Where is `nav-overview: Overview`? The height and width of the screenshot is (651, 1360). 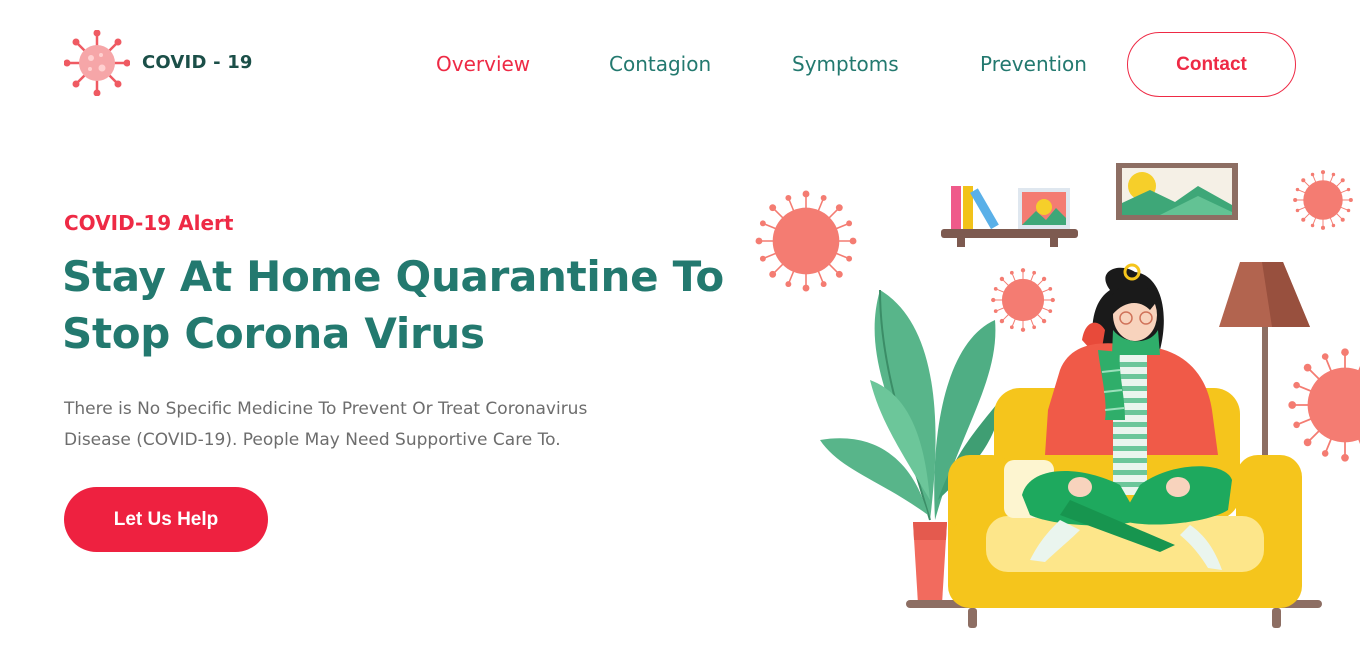 nav-overview: Overview is located at coordinates (483, 64).